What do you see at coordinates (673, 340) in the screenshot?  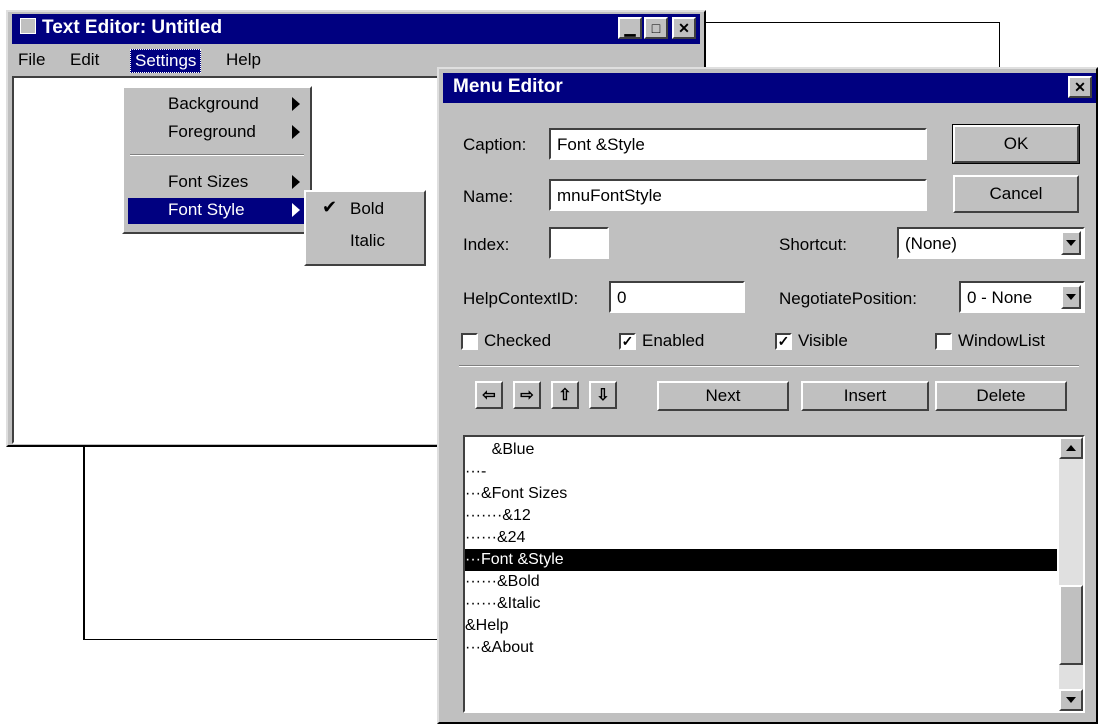 I see `enabled-label: Enabled` at bounding box center [673, 340].